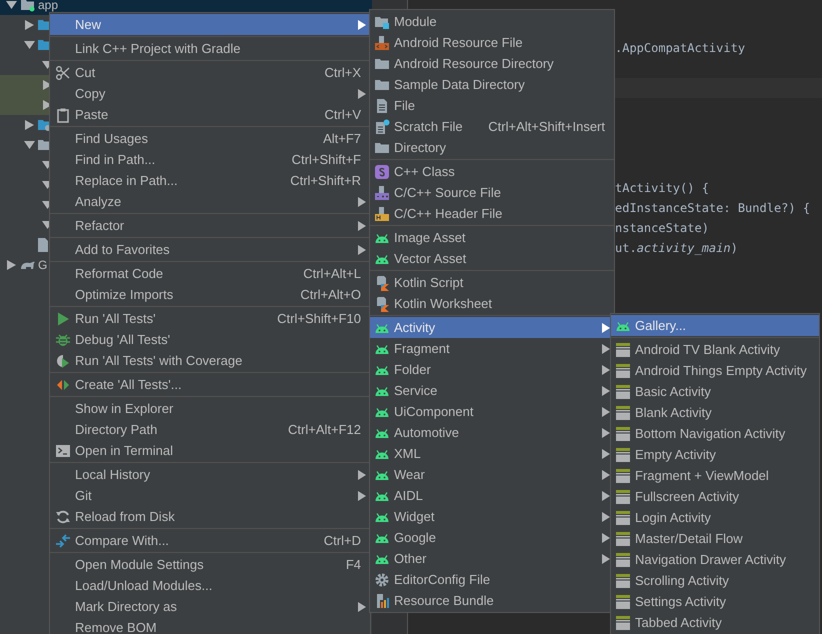 The image size is (822, 634). Describe the element at coordinates (662, 188) in the screenshot. I see `code-line: tActivity() {` at that location.